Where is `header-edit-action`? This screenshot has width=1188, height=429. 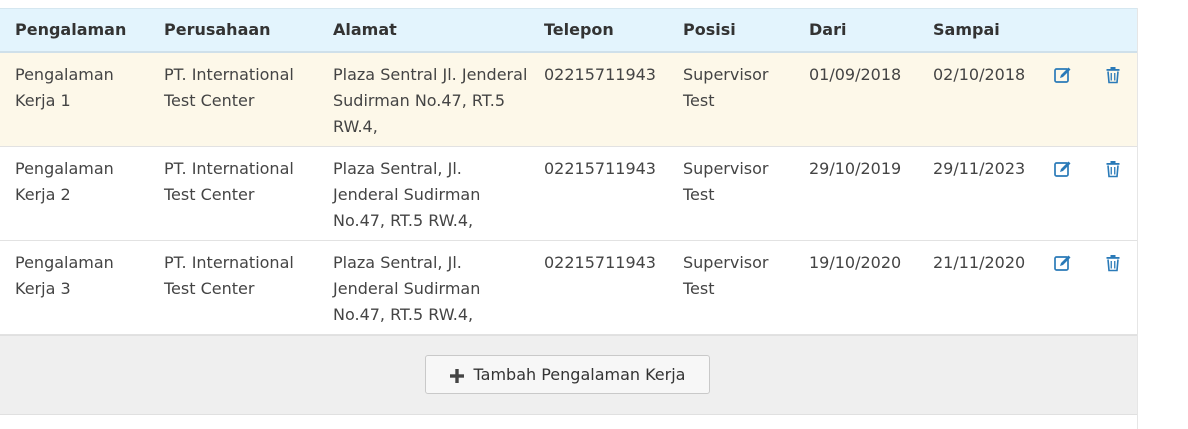 header-edit-action is located at coordinates (1063, 30).